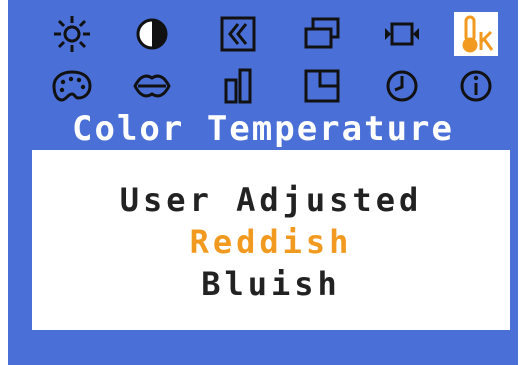 This screenshot has height=365, width=527. I want to click on icon-row-bottom, so click(263, 86).